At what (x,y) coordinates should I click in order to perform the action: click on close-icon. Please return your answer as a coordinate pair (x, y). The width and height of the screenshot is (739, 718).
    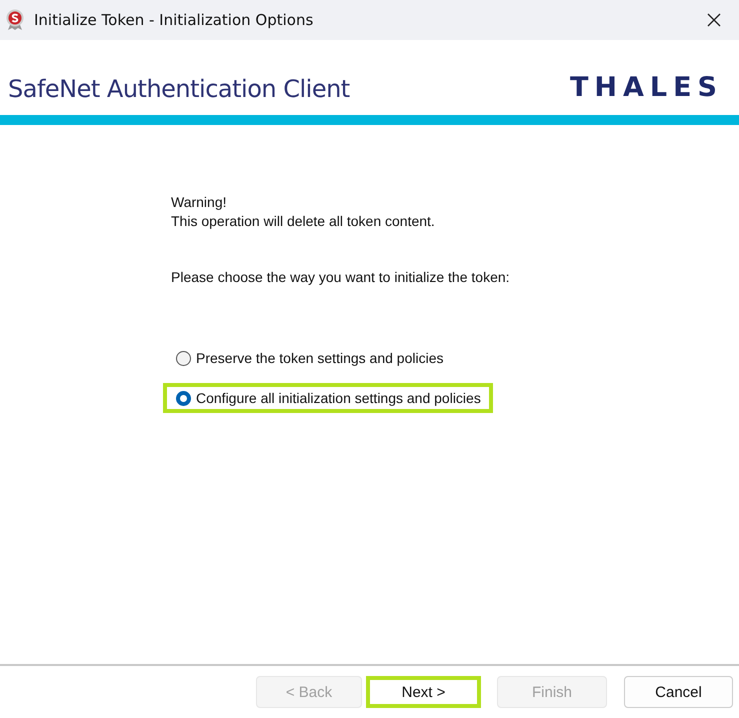
    Looking at the image, I should click on (714, 20).